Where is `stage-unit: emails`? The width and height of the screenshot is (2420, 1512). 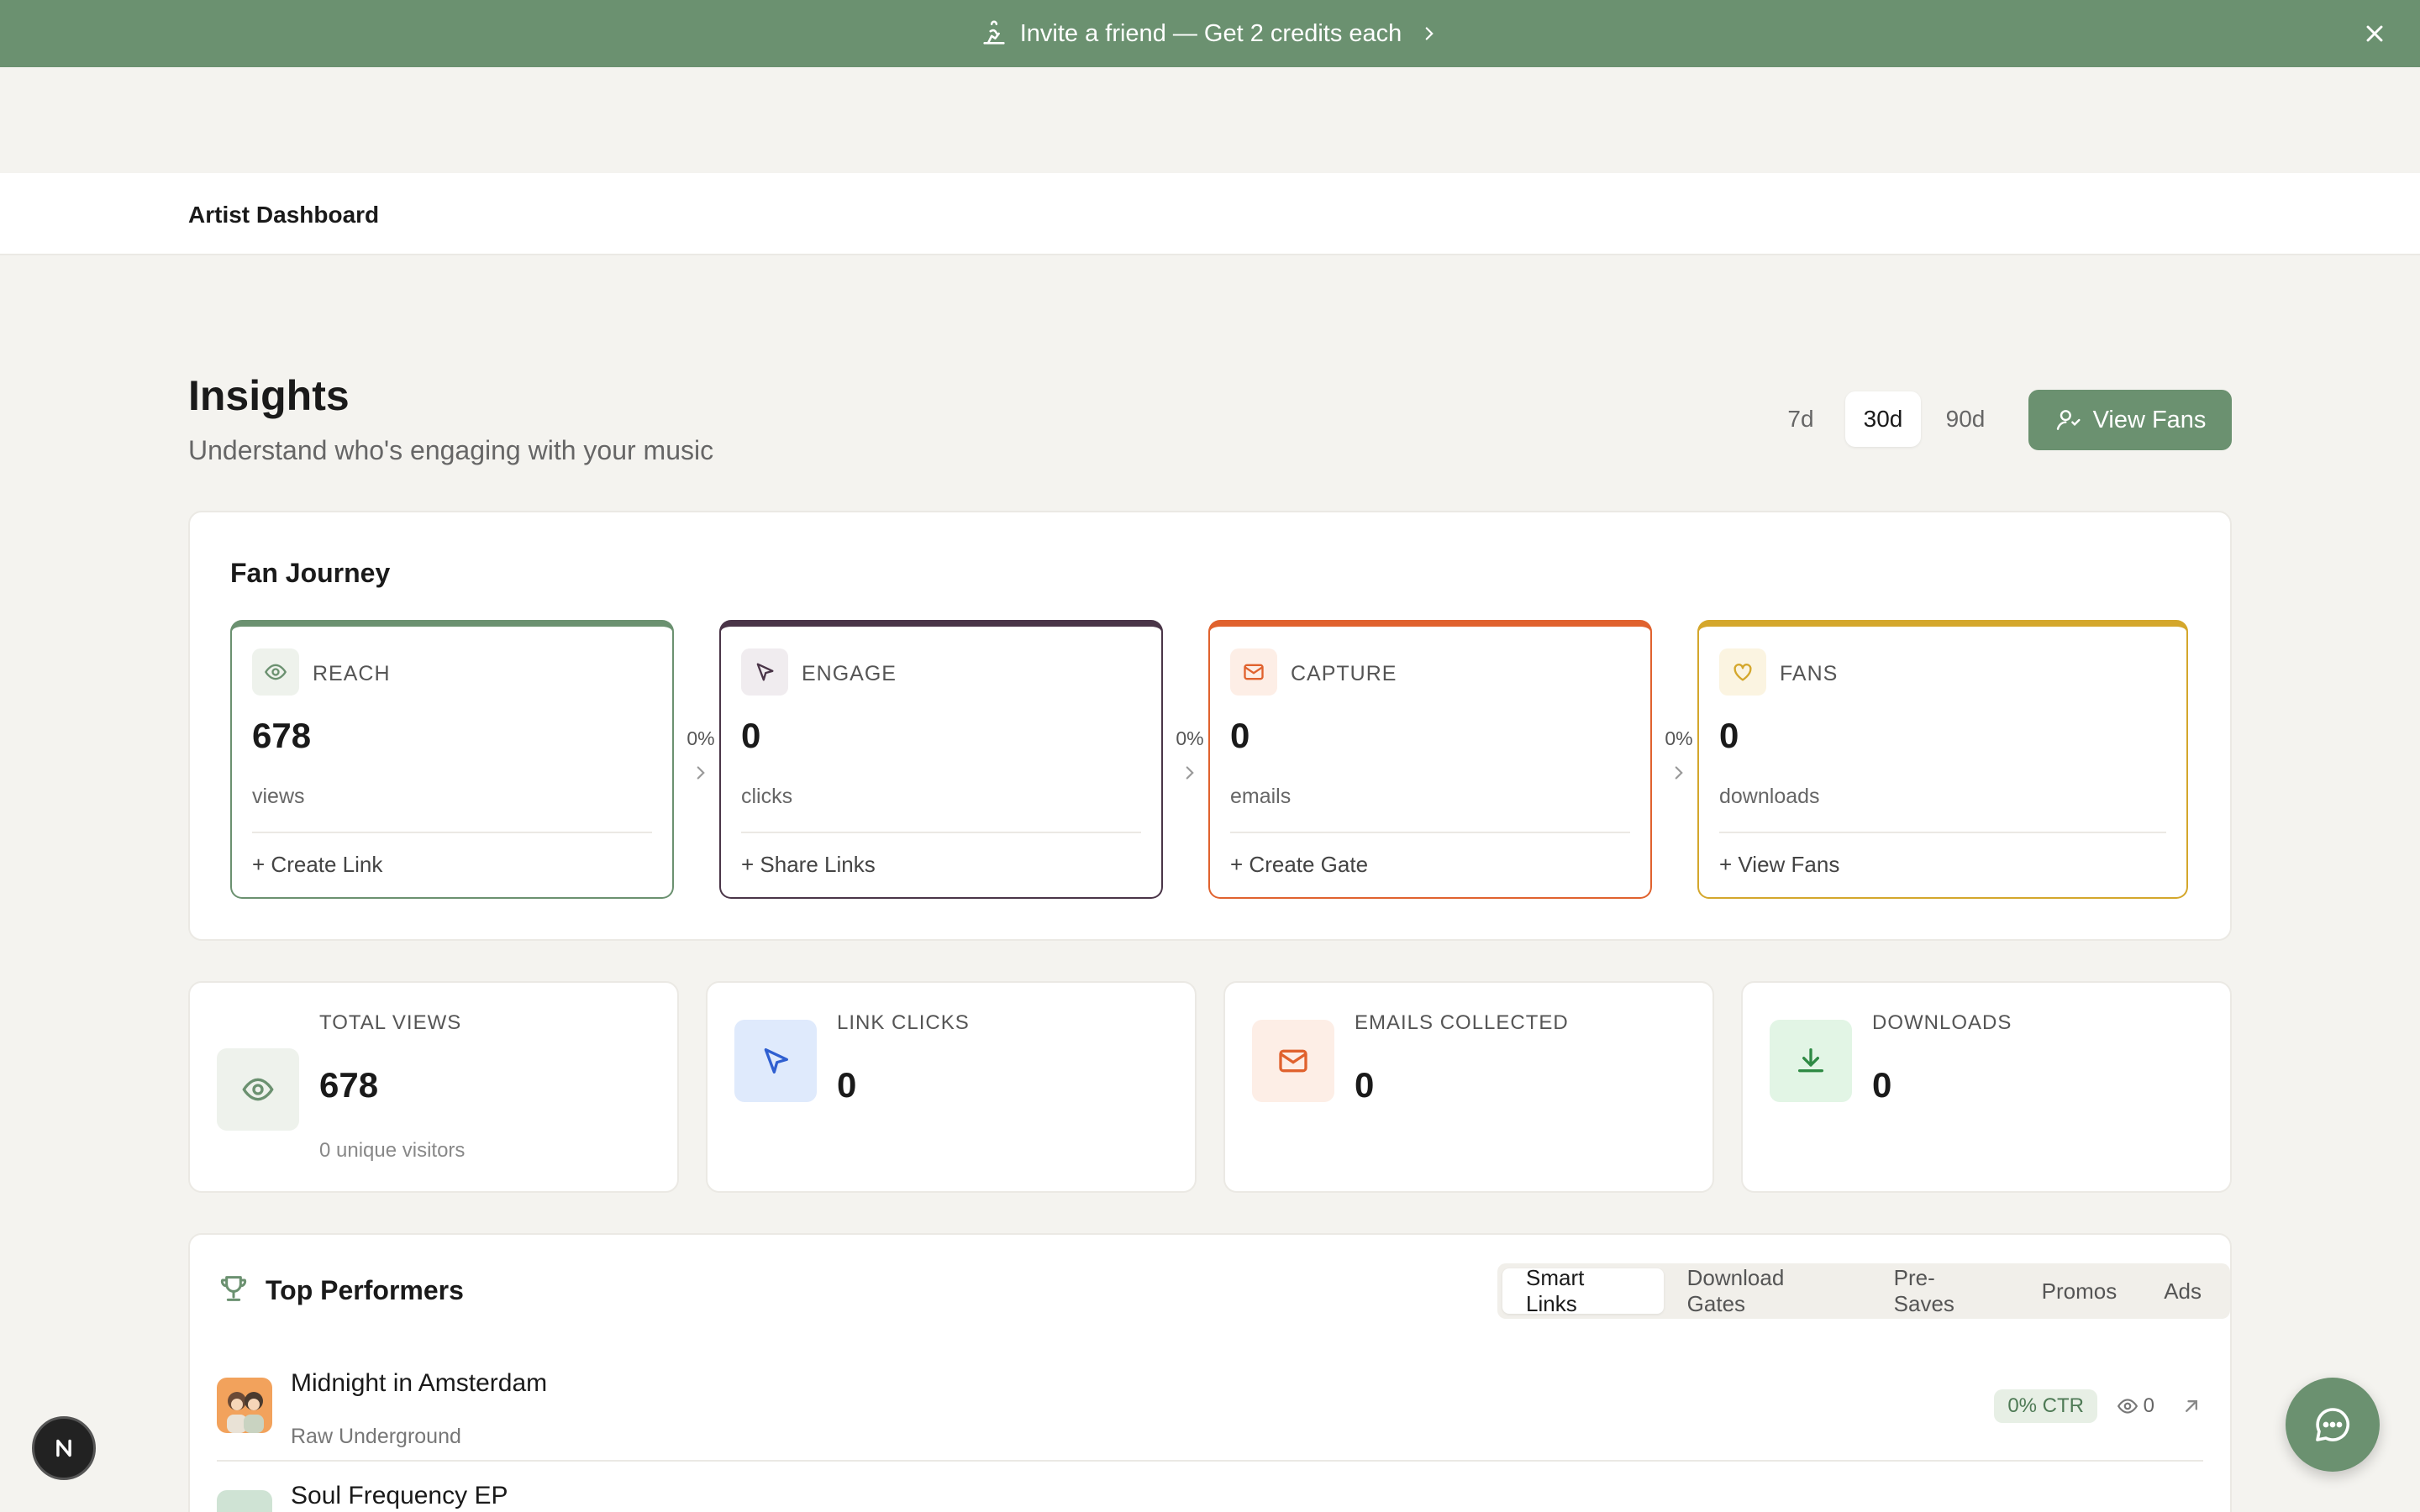
stage-unit: emails is located at coordinates (1261, 796).